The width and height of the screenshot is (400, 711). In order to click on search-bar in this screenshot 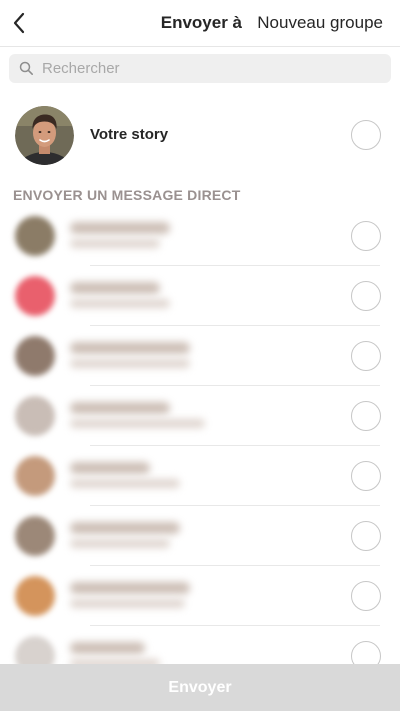, I will do `click(200, 68)`.